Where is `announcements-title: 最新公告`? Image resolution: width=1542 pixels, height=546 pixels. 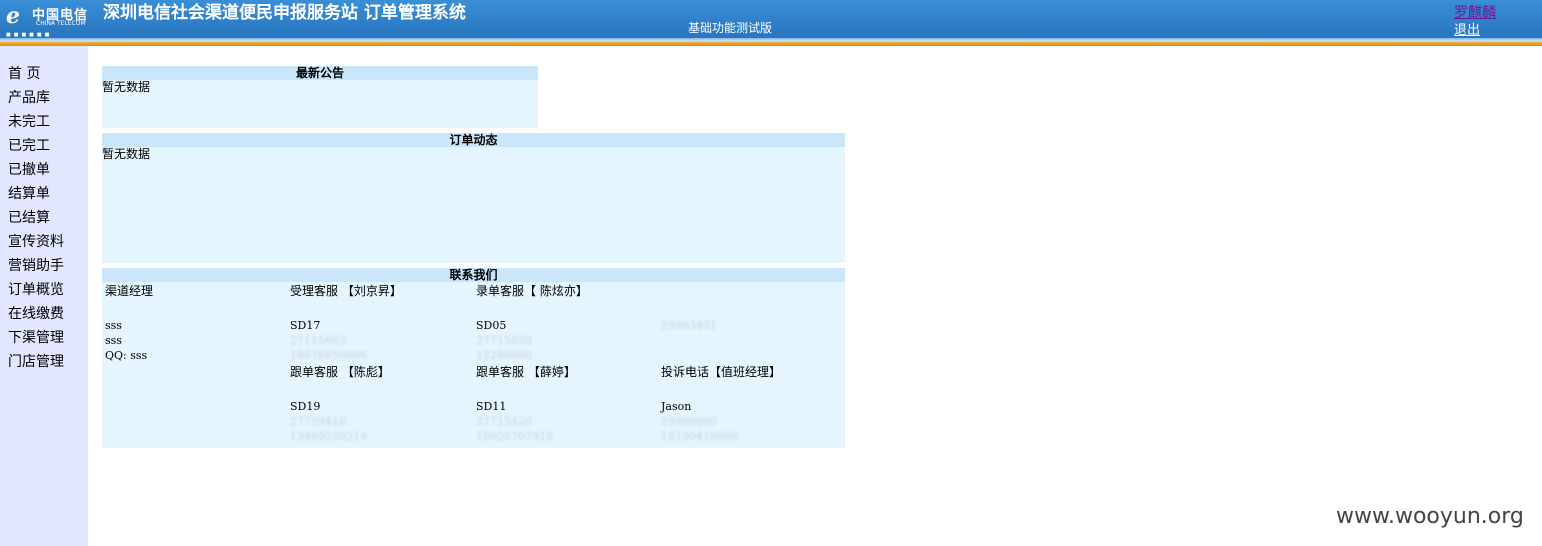 announcements-title: 最新公告 is located at coordinates (320, 73).